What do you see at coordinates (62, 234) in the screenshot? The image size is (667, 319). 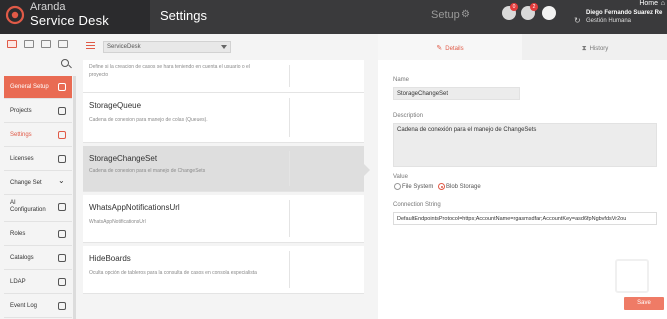 I see `id-card-icon` at bounding box center [62, 234].